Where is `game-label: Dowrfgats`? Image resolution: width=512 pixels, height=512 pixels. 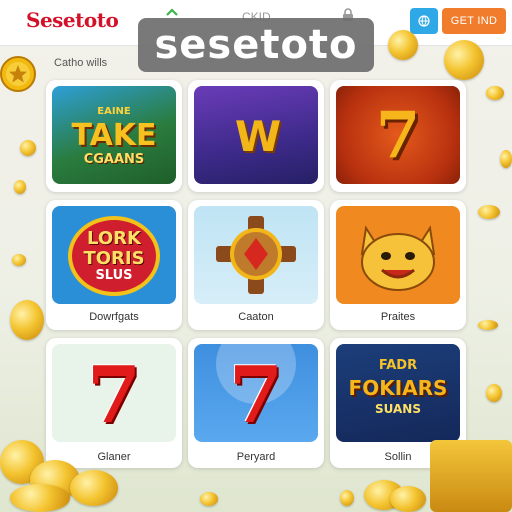 game-label: Dowrfgats is located at coordinates (114, 317).